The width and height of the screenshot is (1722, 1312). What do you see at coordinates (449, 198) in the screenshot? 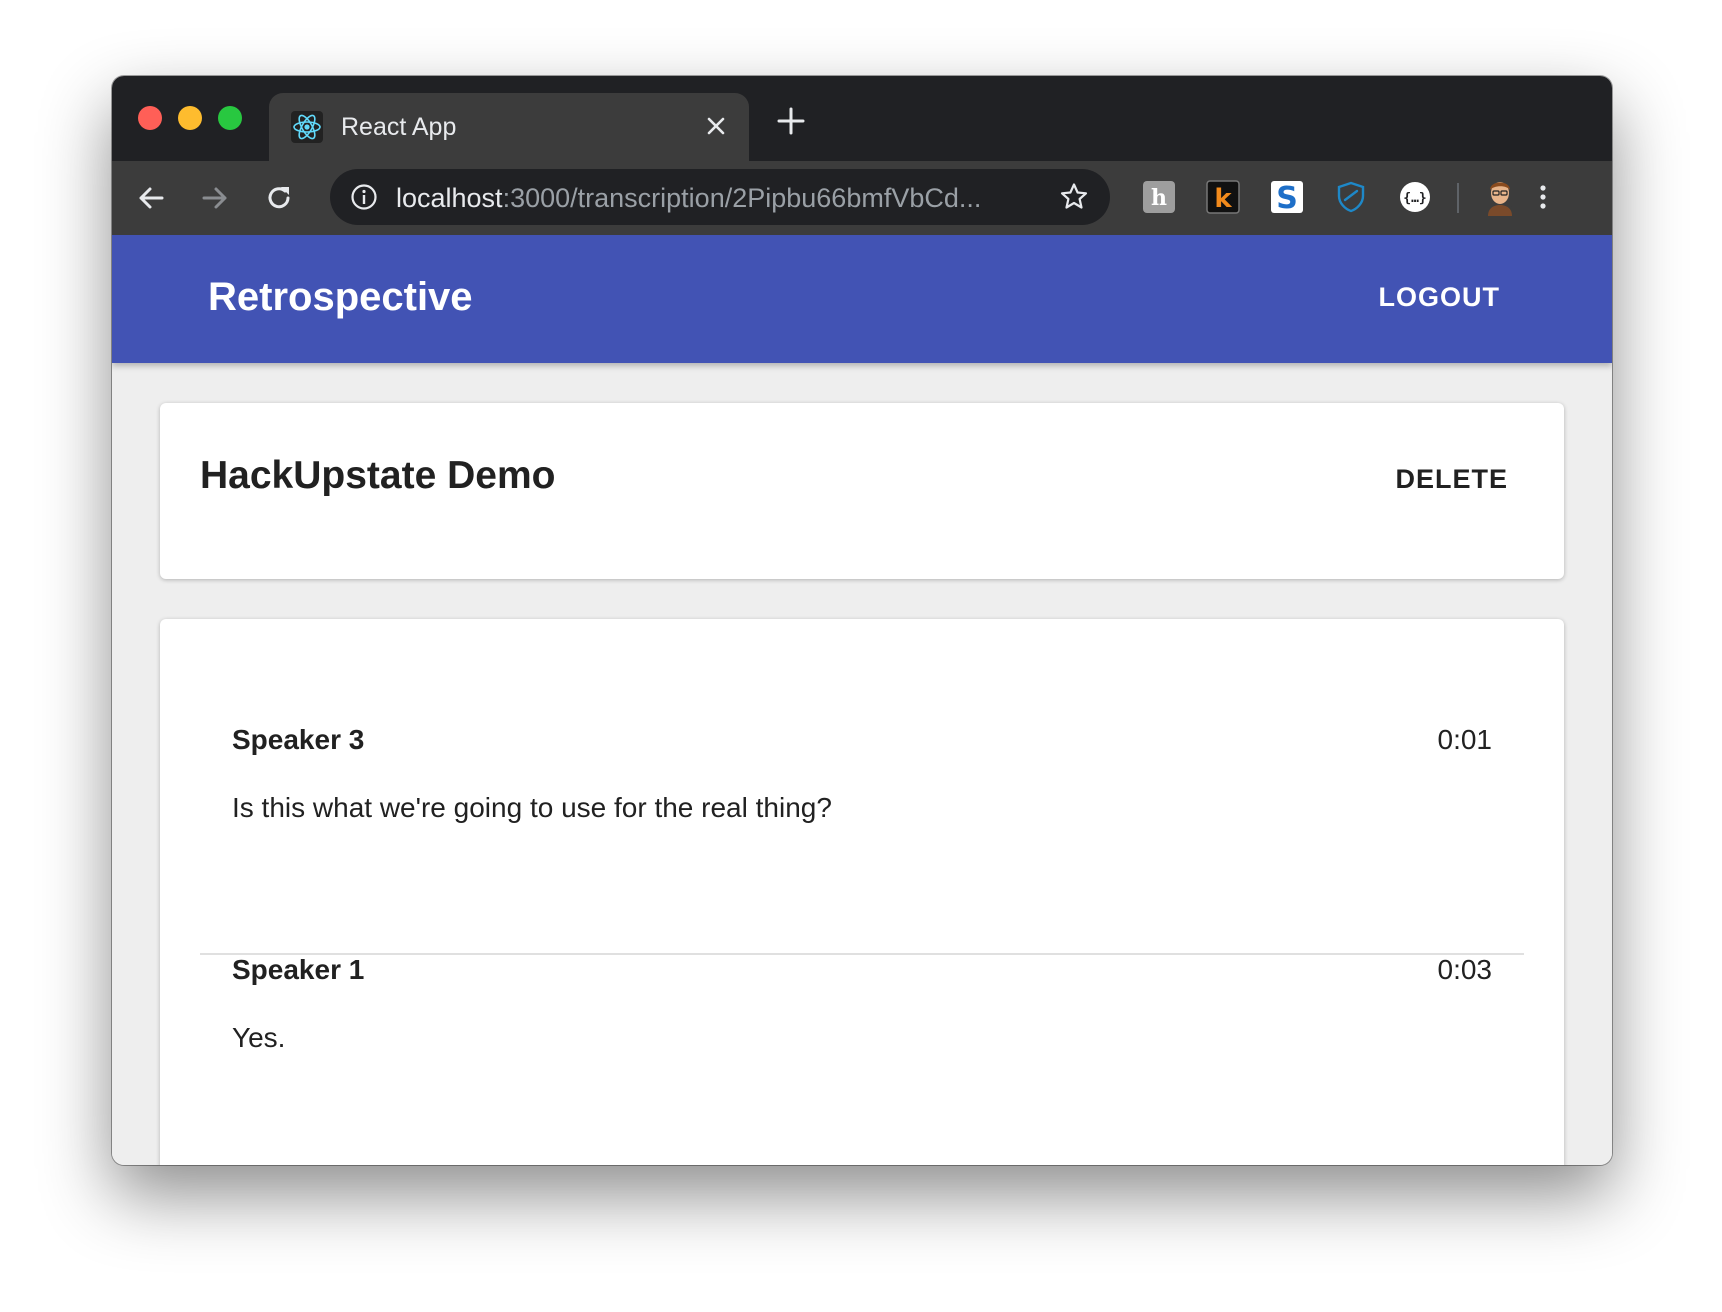
I see `url-host: localhost` at bounding box center [449, 198].